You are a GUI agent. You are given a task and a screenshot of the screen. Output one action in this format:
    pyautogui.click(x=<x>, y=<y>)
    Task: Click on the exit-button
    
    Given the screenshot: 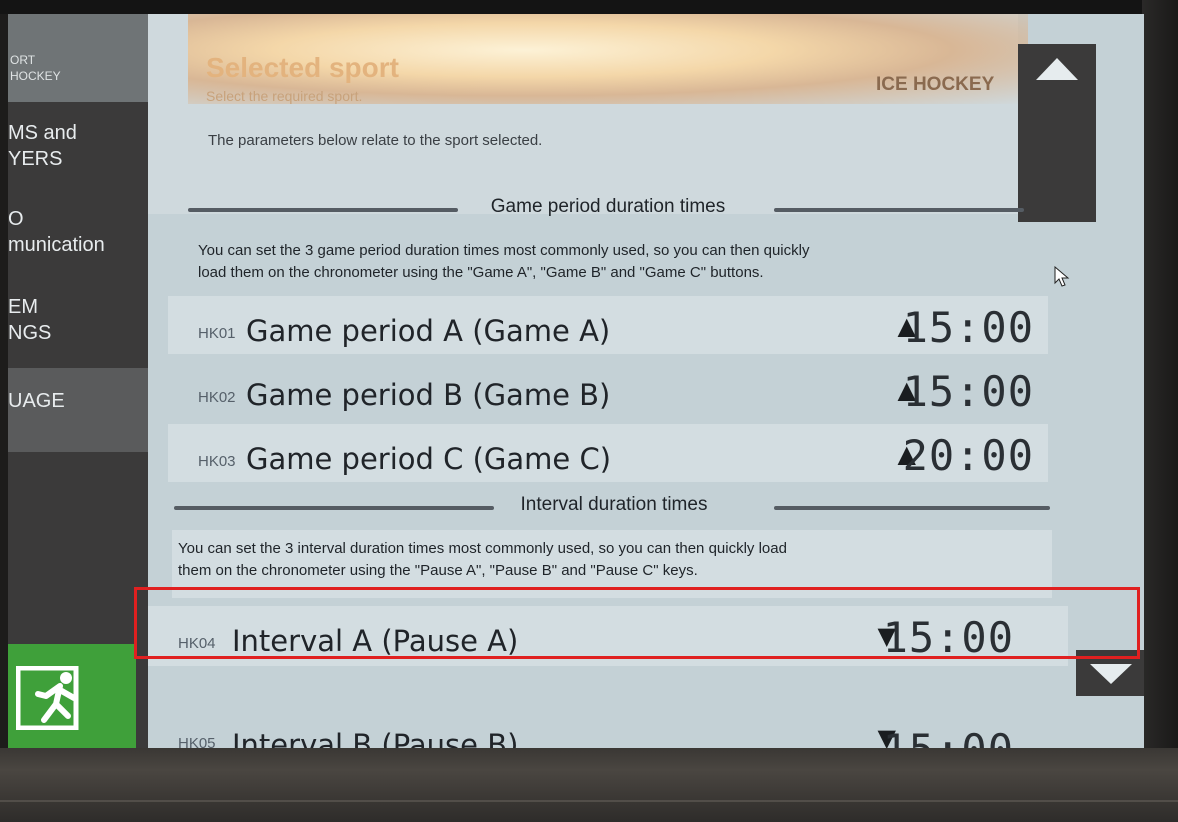 What is the action you would take?
    pyautogui.click(x=72, y=696)
    